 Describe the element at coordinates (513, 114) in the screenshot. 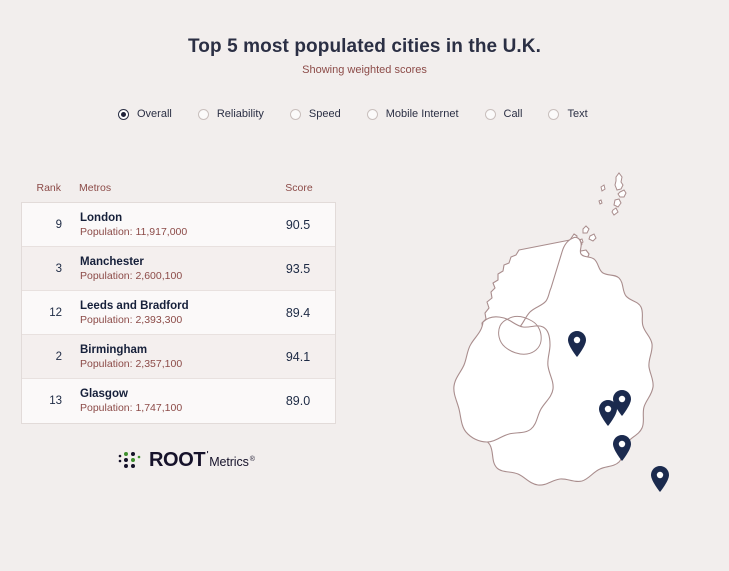

I see `filter-label-call: Call` at that location.